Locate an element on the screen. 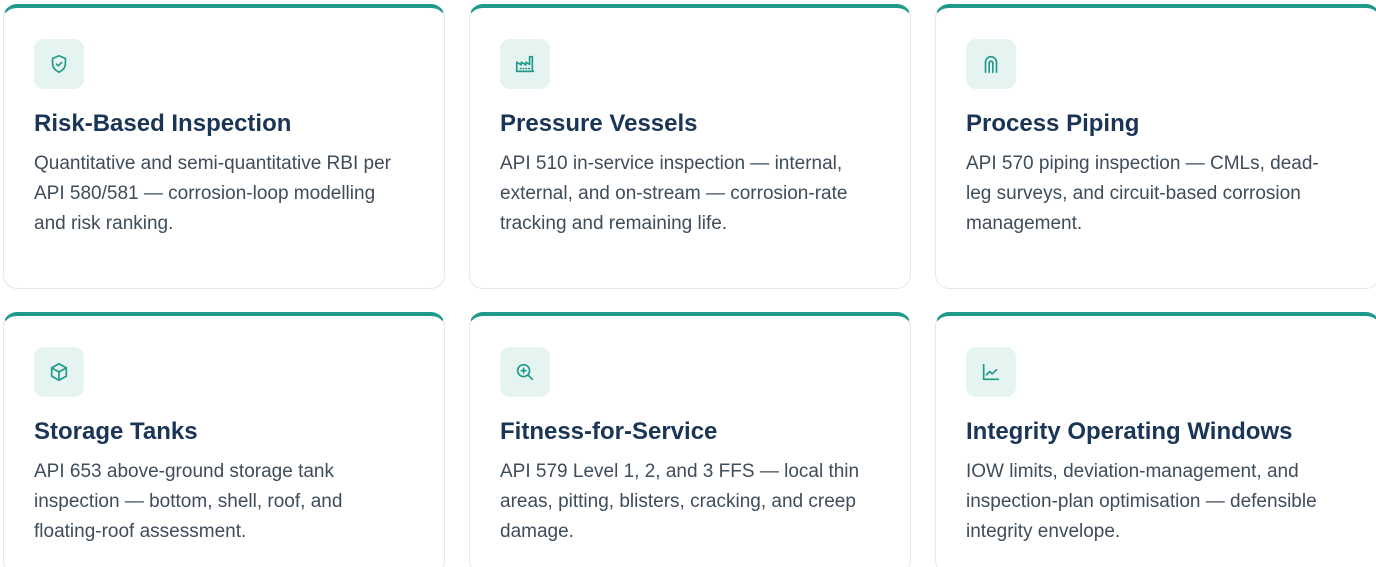 The width and height of the screenshot is (1376, 567). card-title: Pressure Vessels is located at coordinates (599, 123).